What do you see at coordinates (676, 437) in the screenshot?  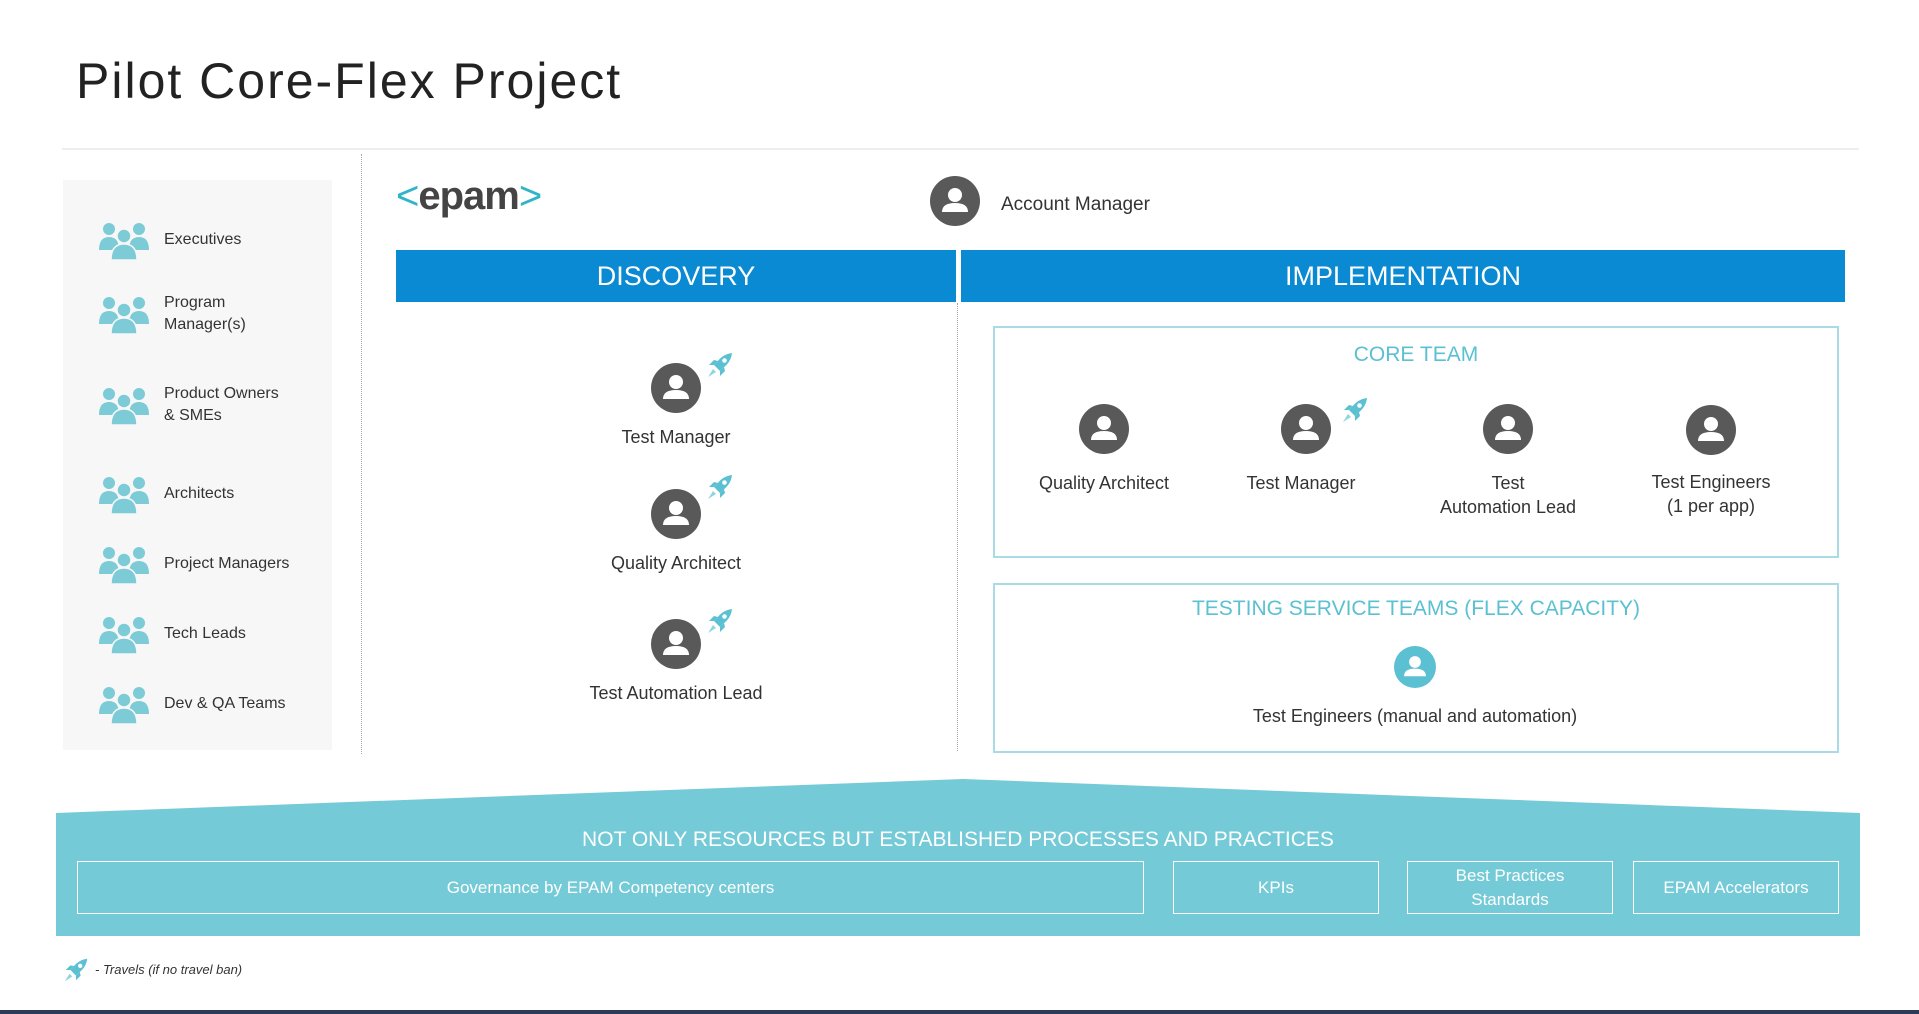 I see `discovery-role-test-manager: Test Manager` at bounding box center [676, 437].